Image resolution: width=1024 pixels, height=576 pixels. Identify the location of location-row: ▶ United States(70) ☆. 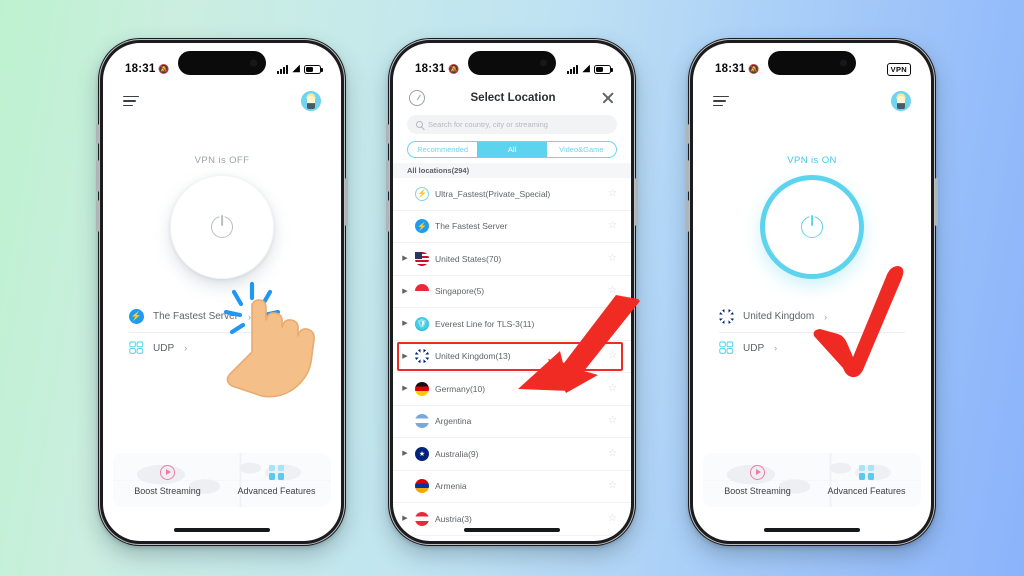
(512, 259).